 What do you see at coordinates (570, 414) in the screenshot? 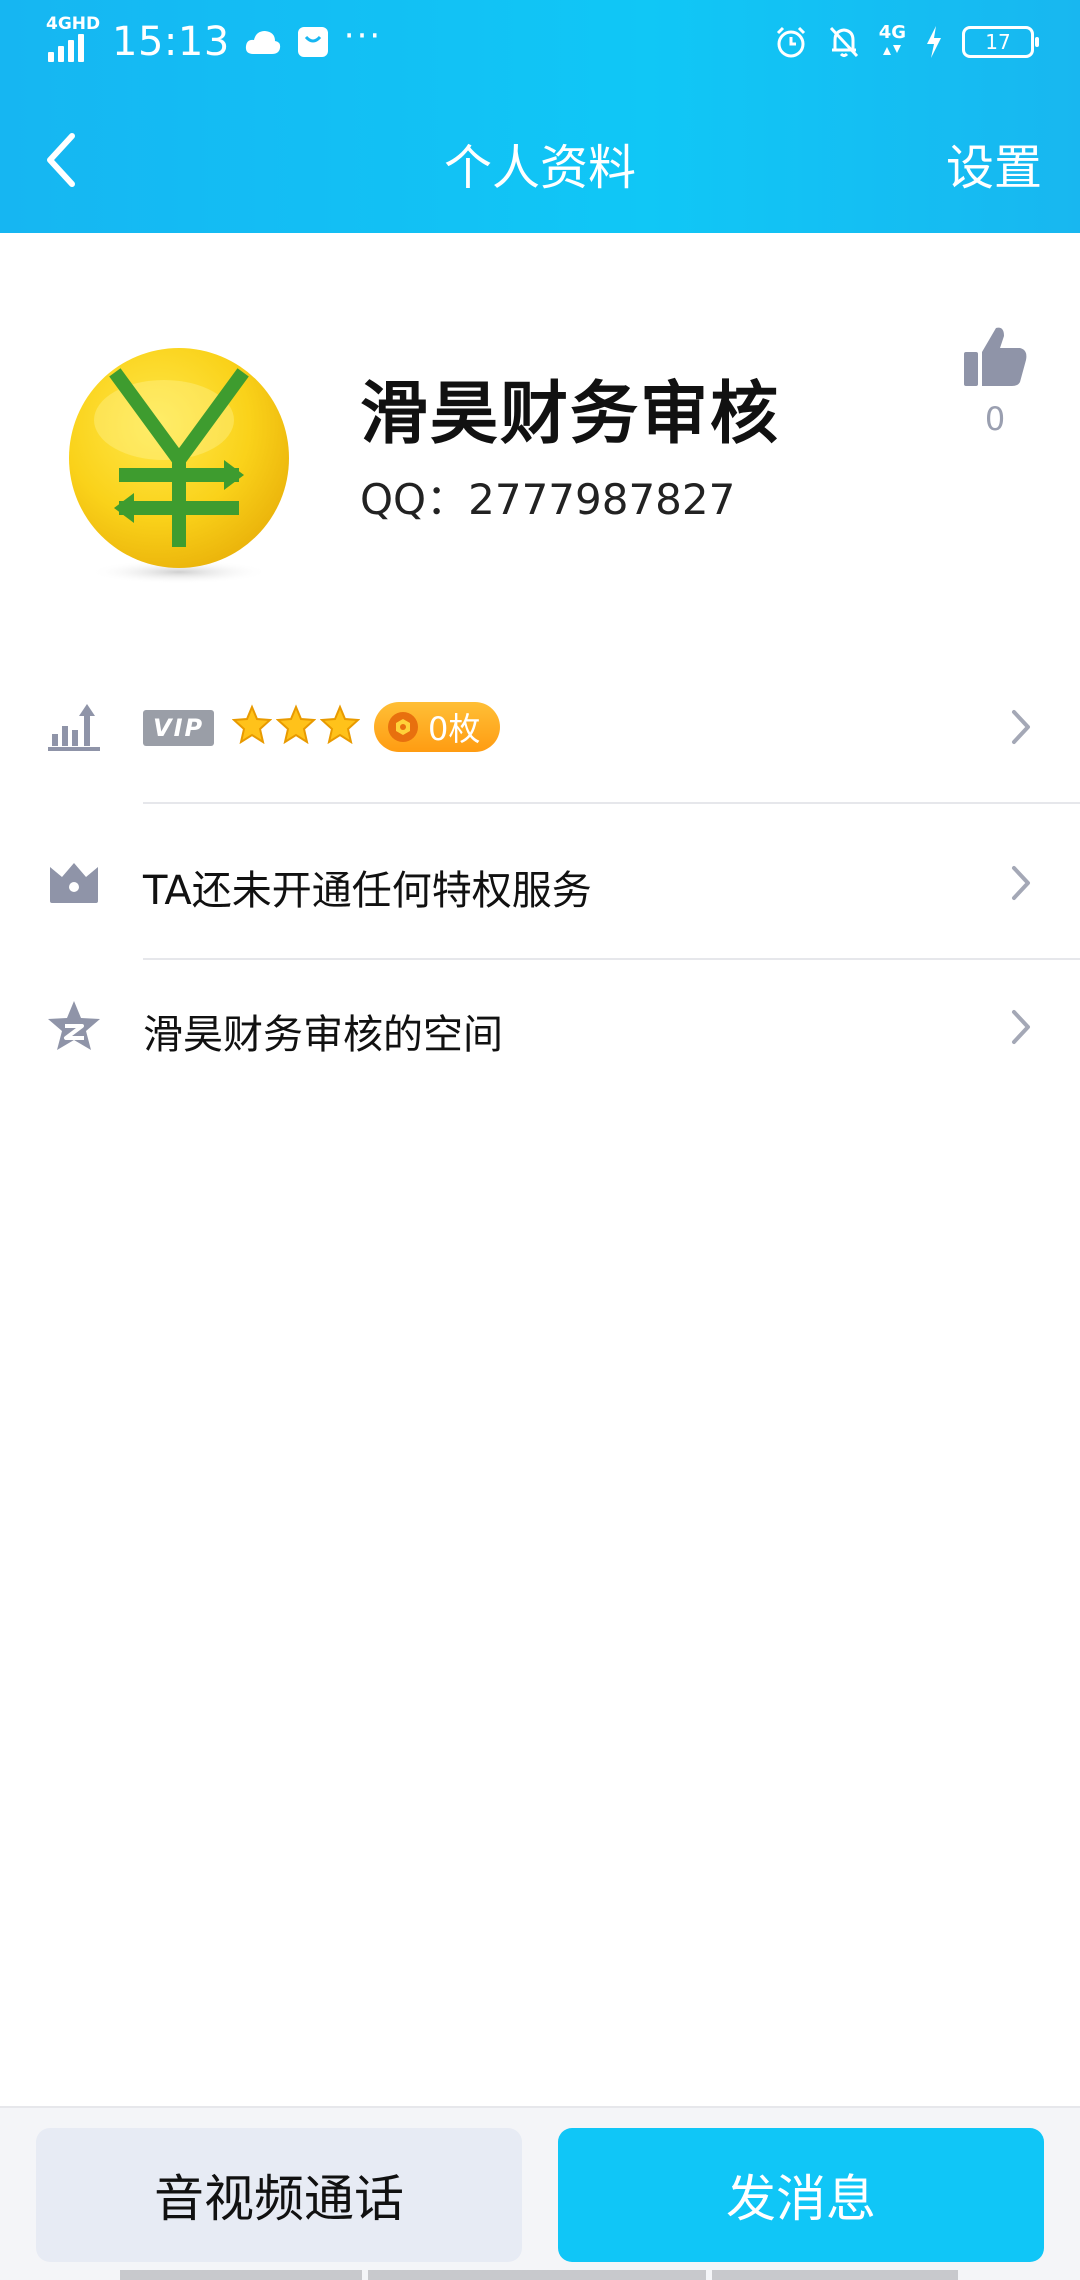
I see `profile-name: 滑昊财务审核` at bounding box center [570, 414].